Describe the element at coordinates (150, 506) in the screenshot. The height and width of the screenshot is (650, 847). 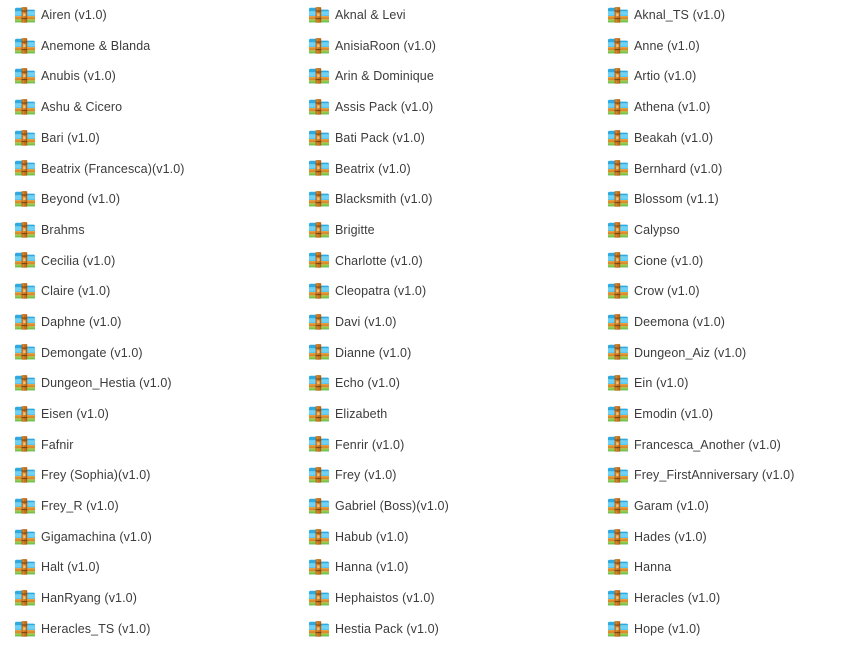
I see `file-list-item: Frey_R (v1.0)` at that location.